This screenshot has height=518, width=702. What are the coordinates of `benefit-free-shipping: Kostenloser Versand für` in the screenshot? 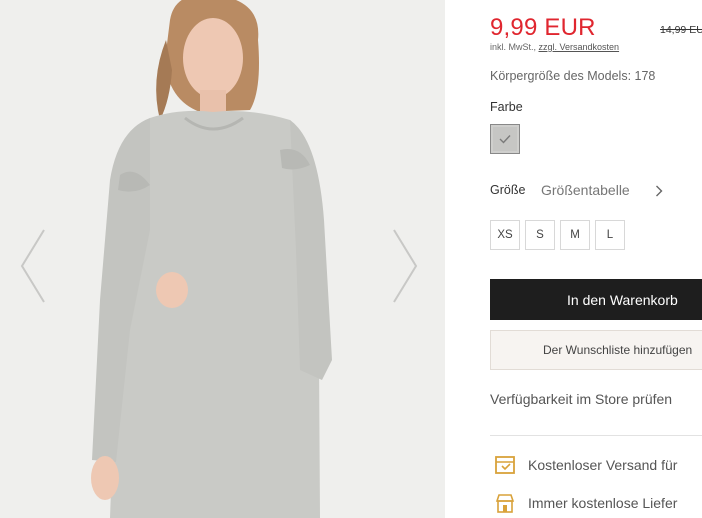 It's located at (585, 465).